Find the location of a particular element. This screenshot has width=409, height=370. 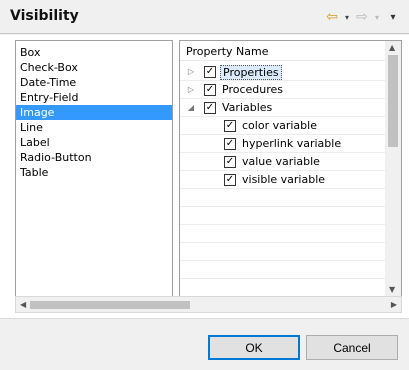

cancel-button: Cancel is located at coordinates (352, 347).